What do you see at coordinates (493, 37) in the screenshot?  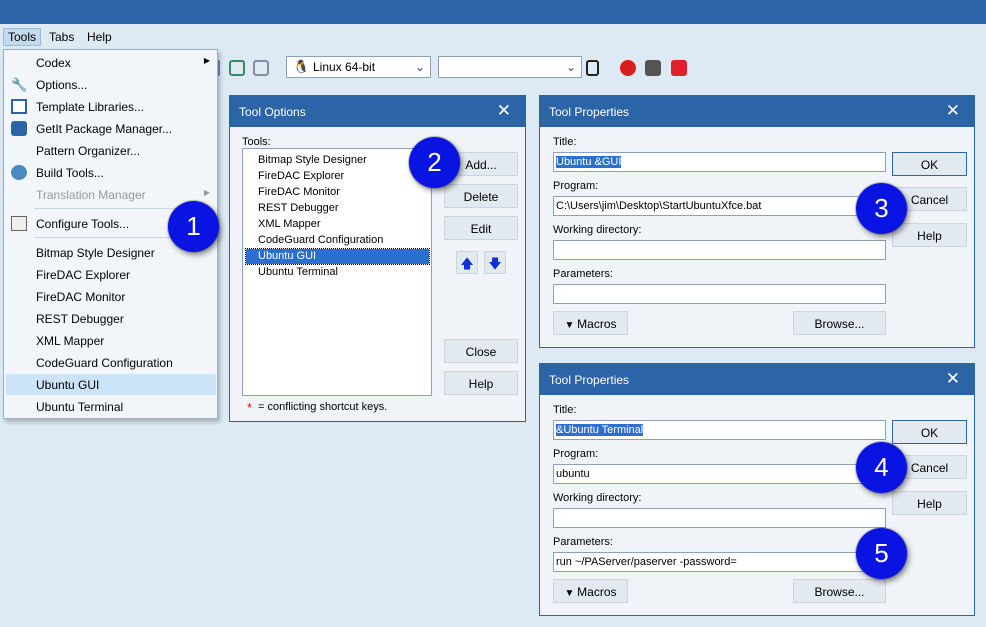 I see `menubar: Tools Tabs Help` at bounding box center [493, 37].